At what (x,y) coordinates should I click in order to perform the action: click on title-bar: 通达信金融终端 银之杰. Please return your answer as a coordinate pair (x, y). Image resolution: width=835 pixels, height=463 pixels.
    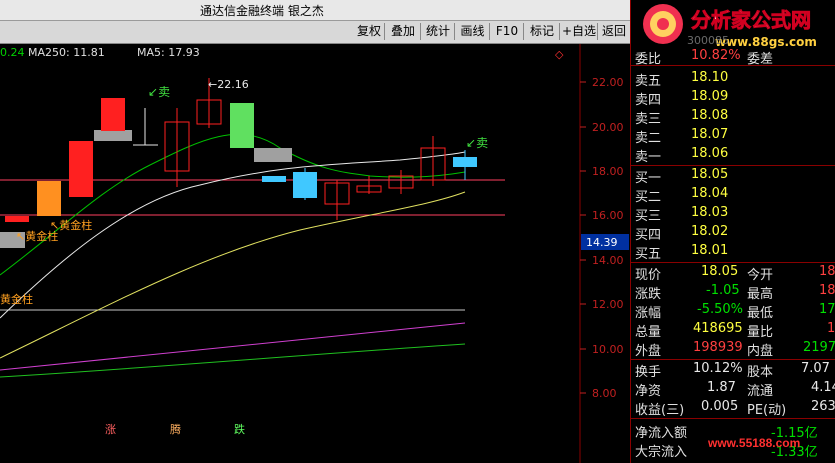
    Looking at the image, I should click on (315, 10).